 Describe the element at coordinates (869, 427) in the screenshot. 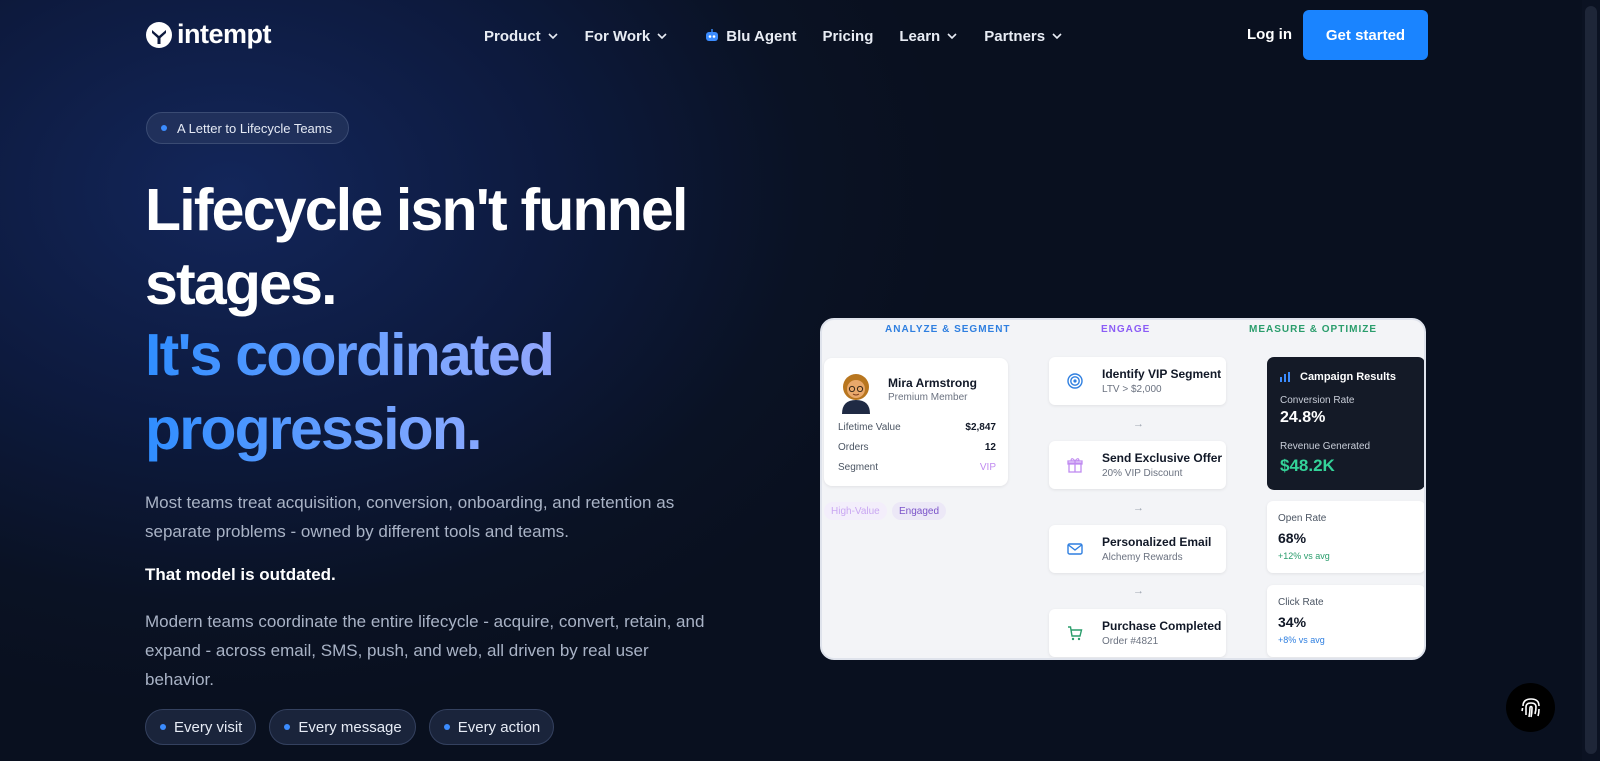

I see `profile-row-label: Lifetime Value` at that location.